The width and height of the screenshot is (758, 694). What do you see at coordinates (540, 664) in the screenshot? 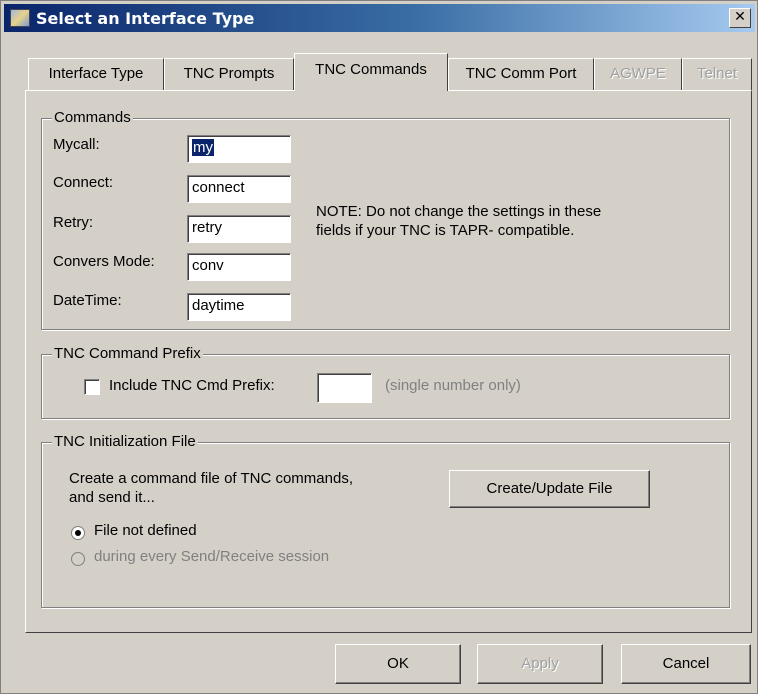
I see `apply-button: Apply` at bounding box center [540, 664].